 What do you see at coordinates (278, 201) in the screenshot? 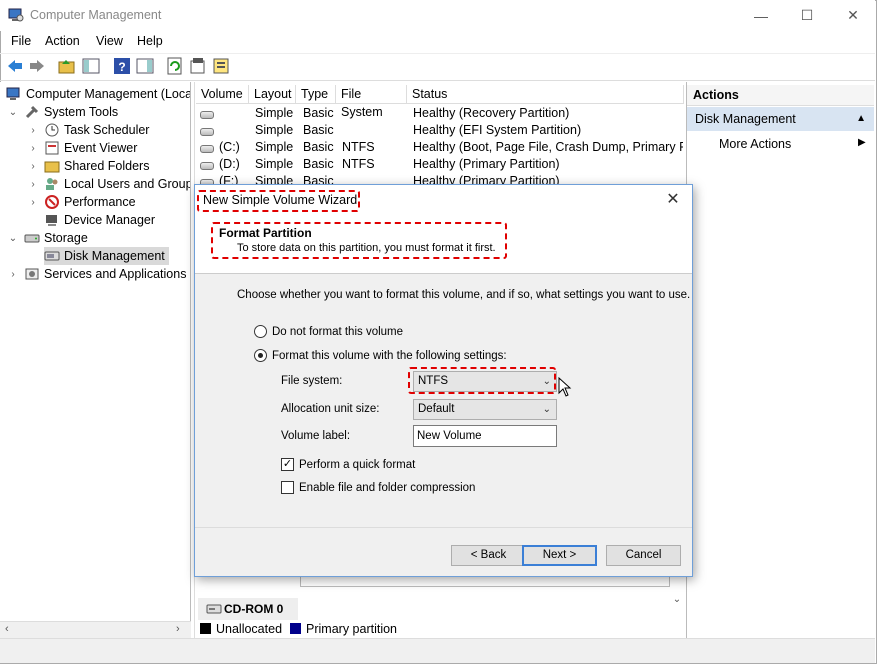
I see `highlight-wizard-title` at bounding box center [278, 201].